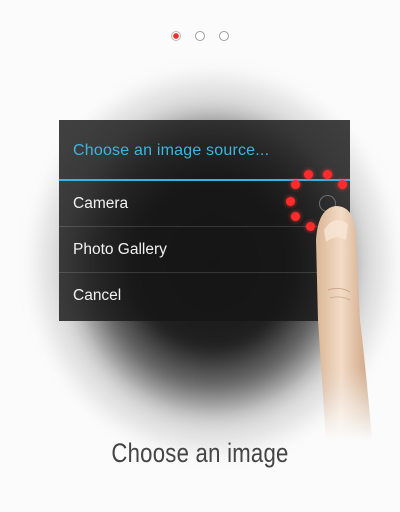 The height and width of the screenshot is (512, 400). Describe the element at coordinates (344, 323) in the screenshot. I see `tap-finger-icon` at that location.